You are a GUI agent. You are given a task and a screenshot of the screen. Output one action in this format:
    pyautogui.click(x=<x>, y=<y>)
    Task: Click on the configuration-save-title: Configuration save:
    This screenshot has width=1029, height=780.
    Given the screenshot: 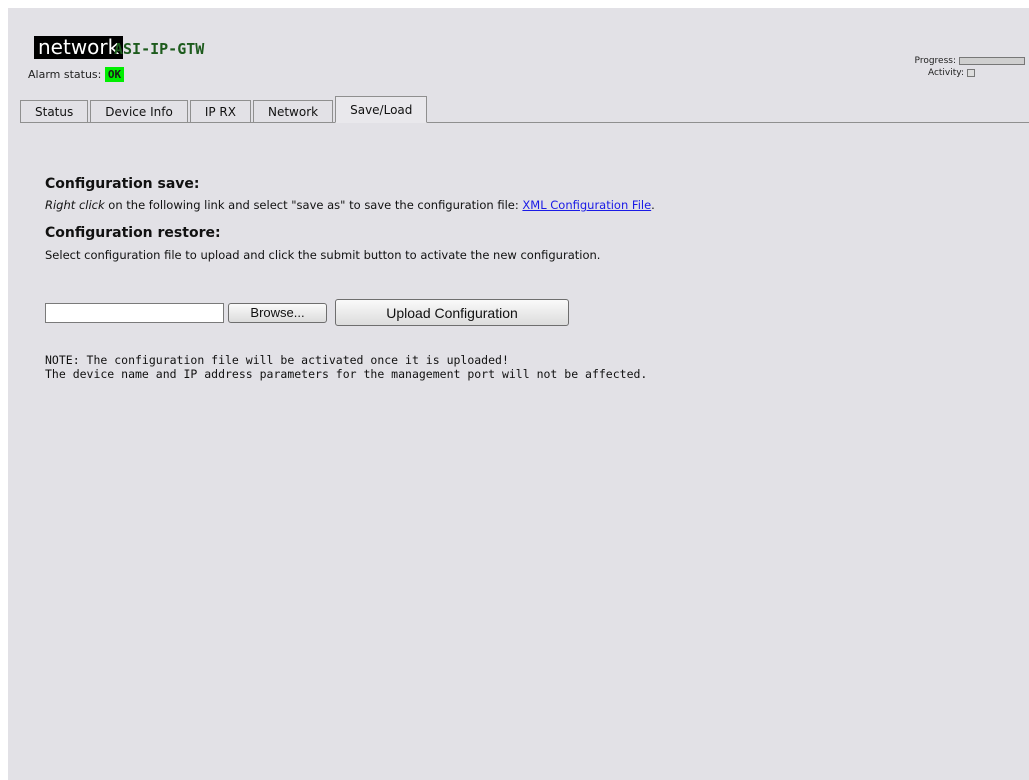 What is the action you would take?
    pyautogui.click(x=122, y=184)
    